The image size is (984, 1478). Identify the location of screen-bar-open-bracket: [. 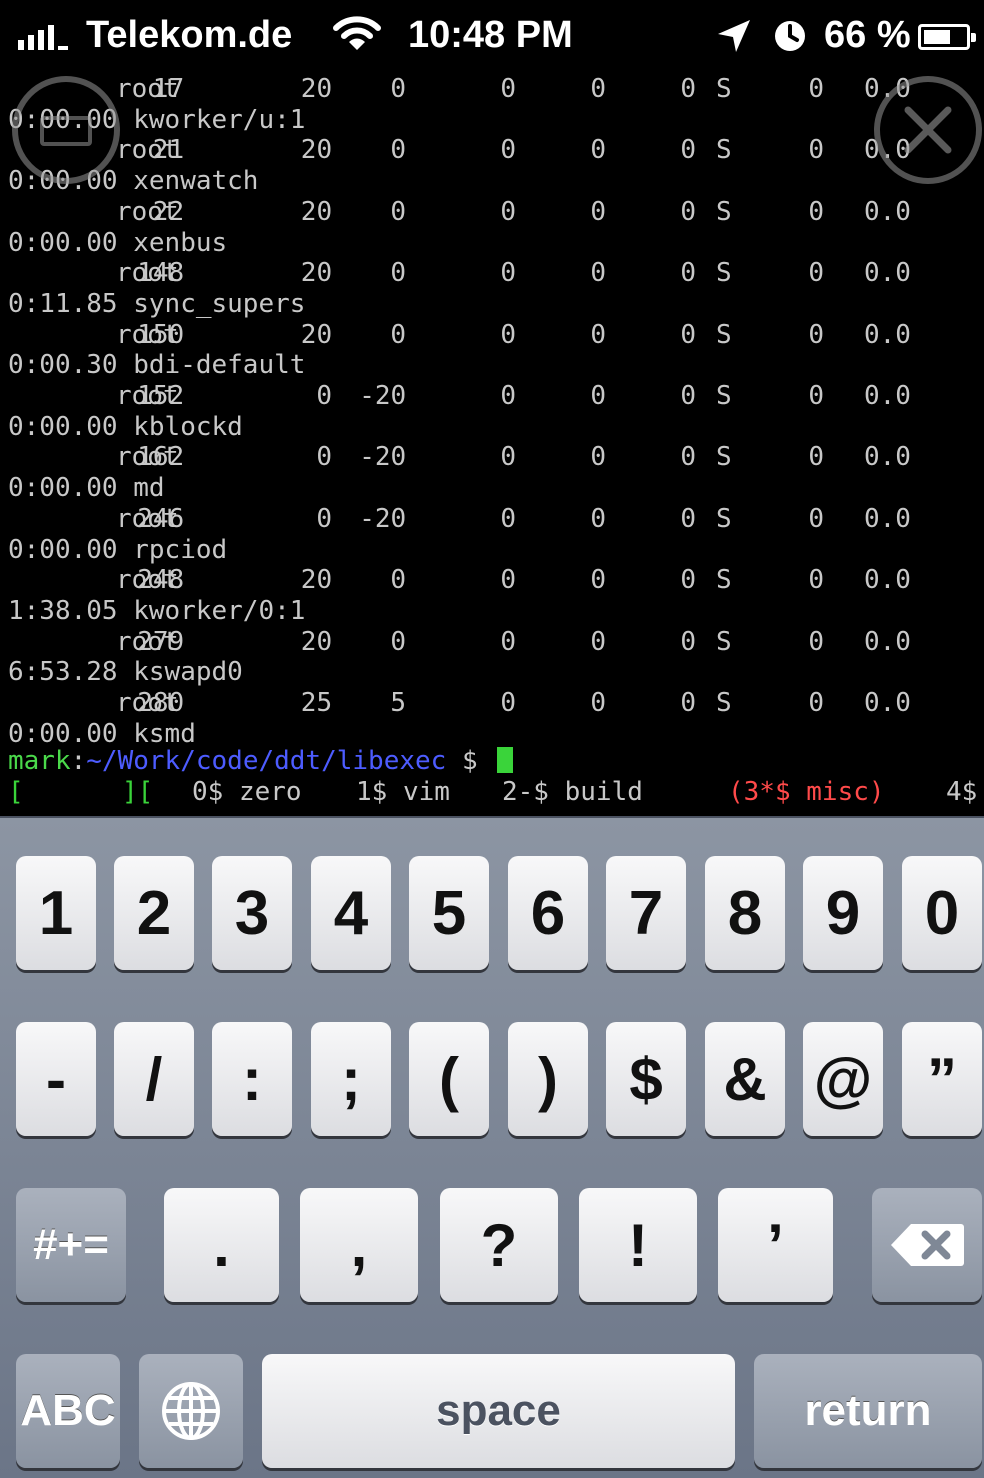
(16, 792).